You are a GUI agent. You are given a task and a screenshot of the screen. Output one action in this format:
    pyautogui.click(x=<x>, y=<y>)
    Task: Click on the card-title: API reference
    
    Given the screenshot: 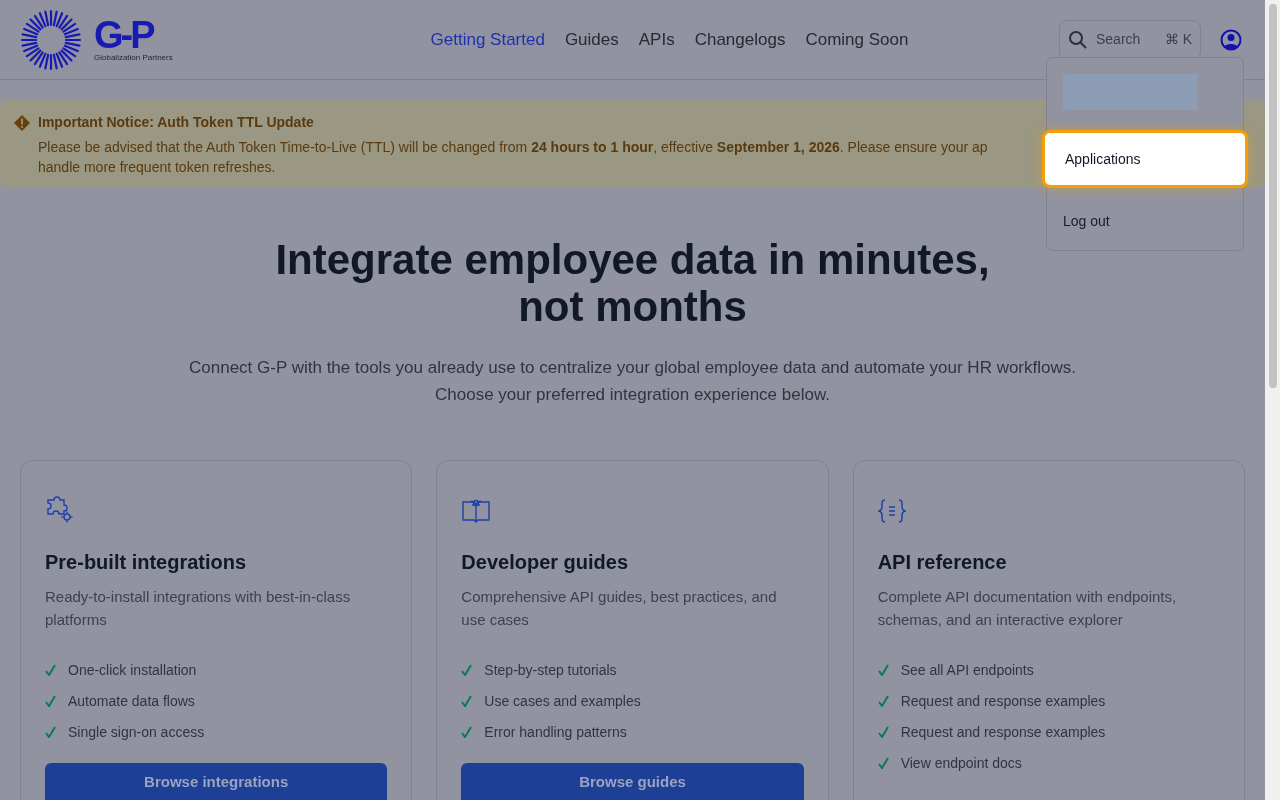 What is the action you would take?
    pyautogui.click(x=942, y=562)
    